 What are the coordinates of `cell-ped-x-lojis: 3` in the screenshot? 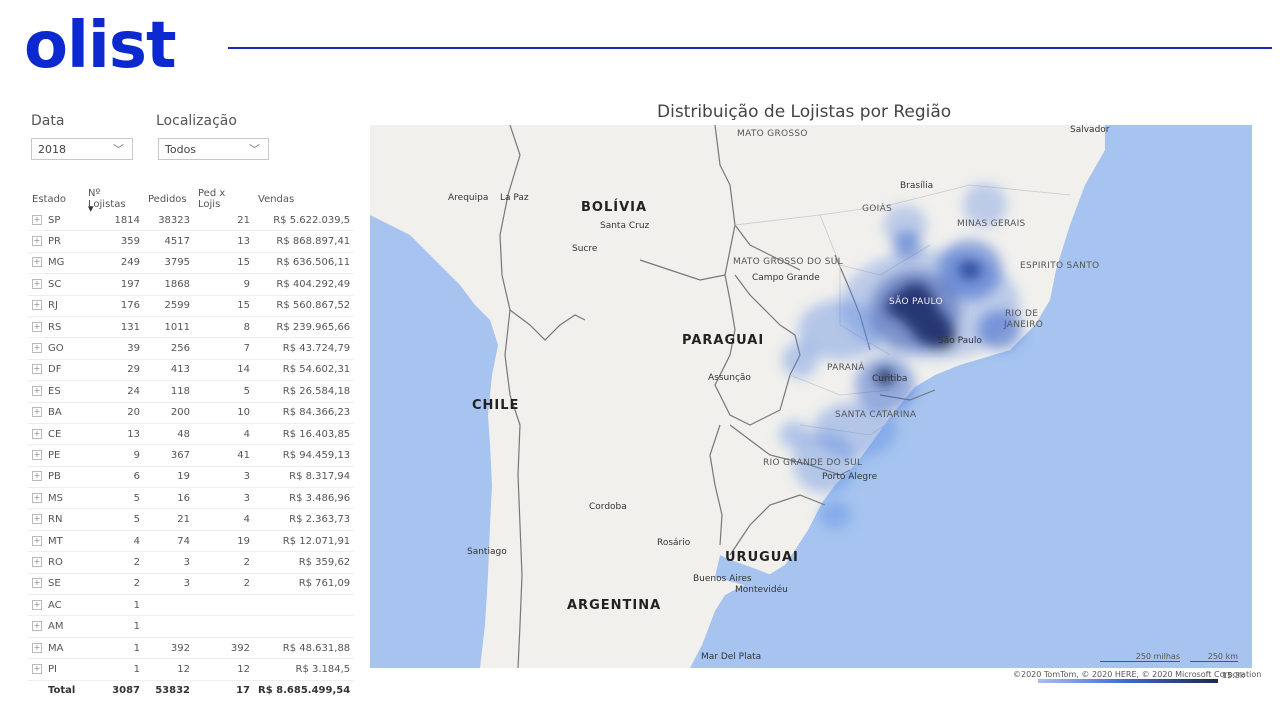 It's located at (224, 477).